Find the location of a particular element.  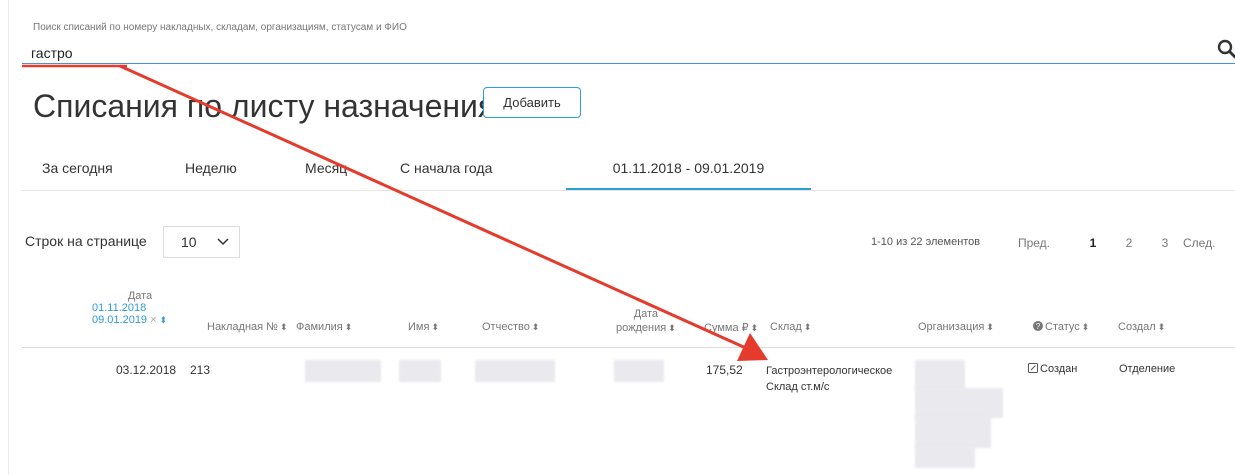

column-status: ? Статус ⬍ is located at coordinates (1061, 327).